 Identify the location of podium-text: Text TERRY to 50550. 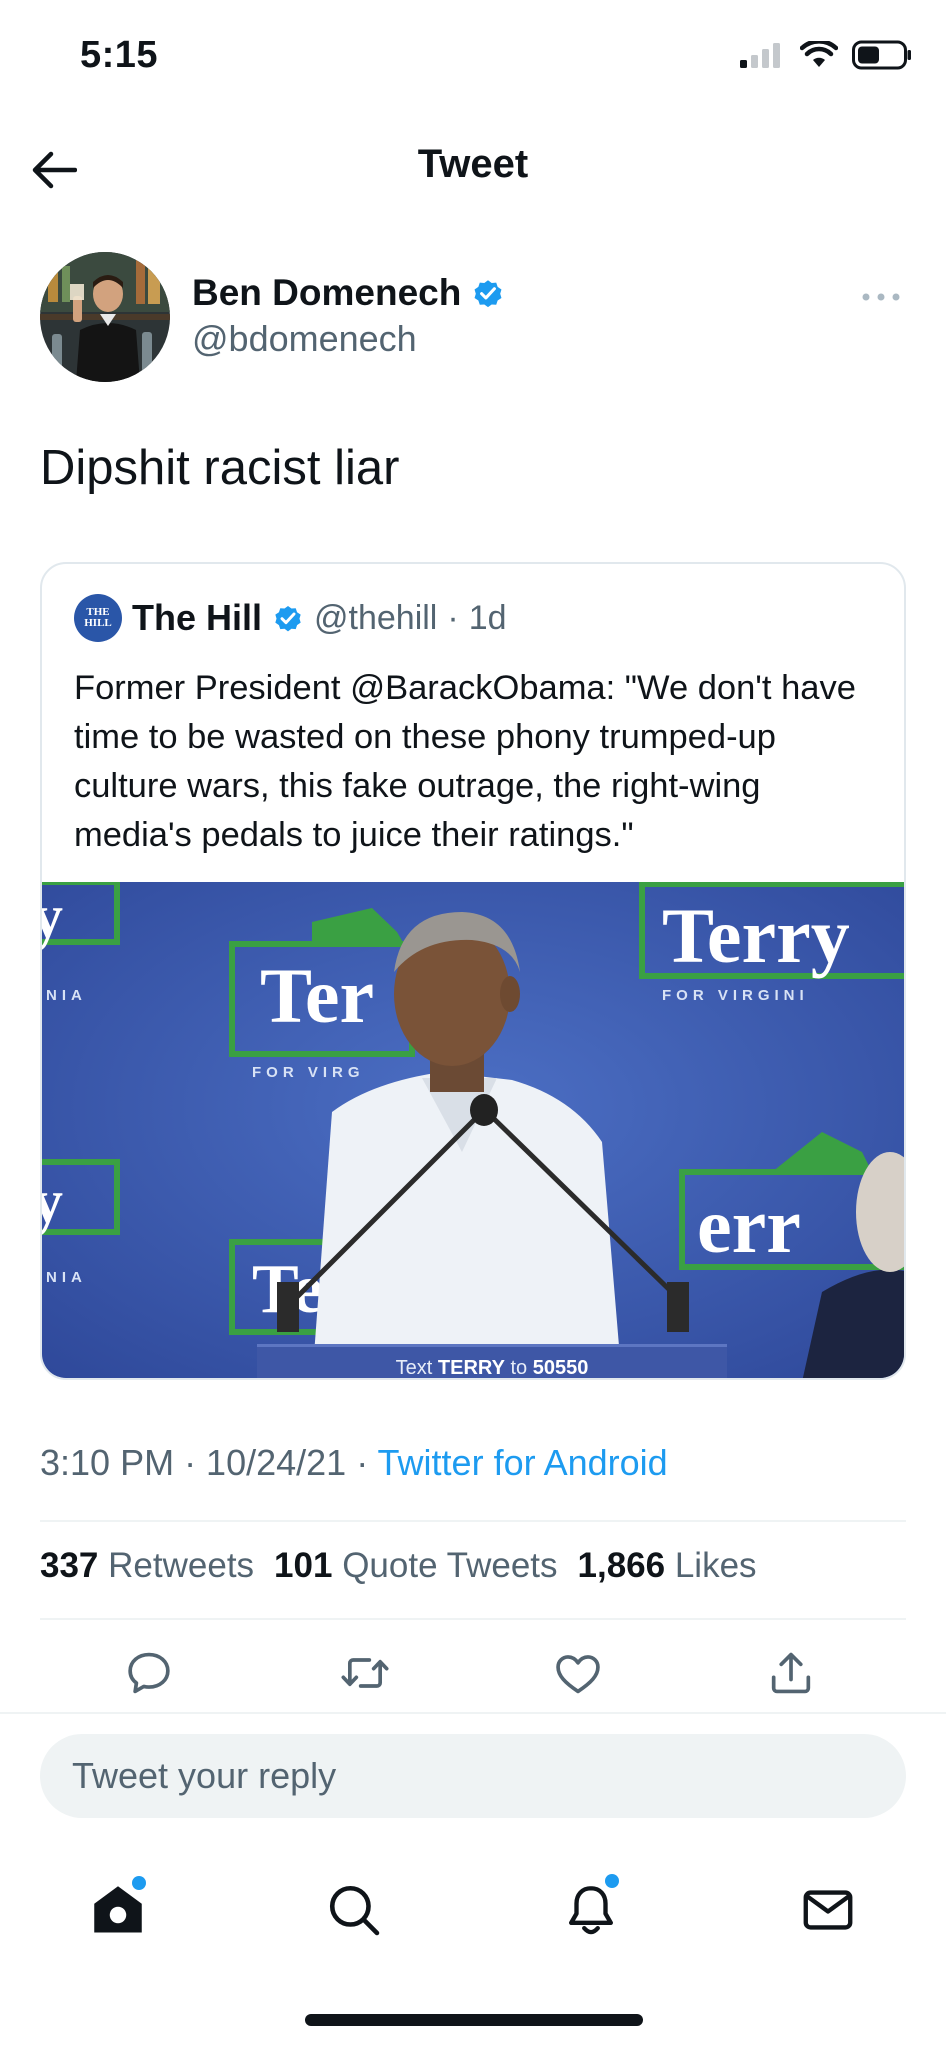
(492, 1368).